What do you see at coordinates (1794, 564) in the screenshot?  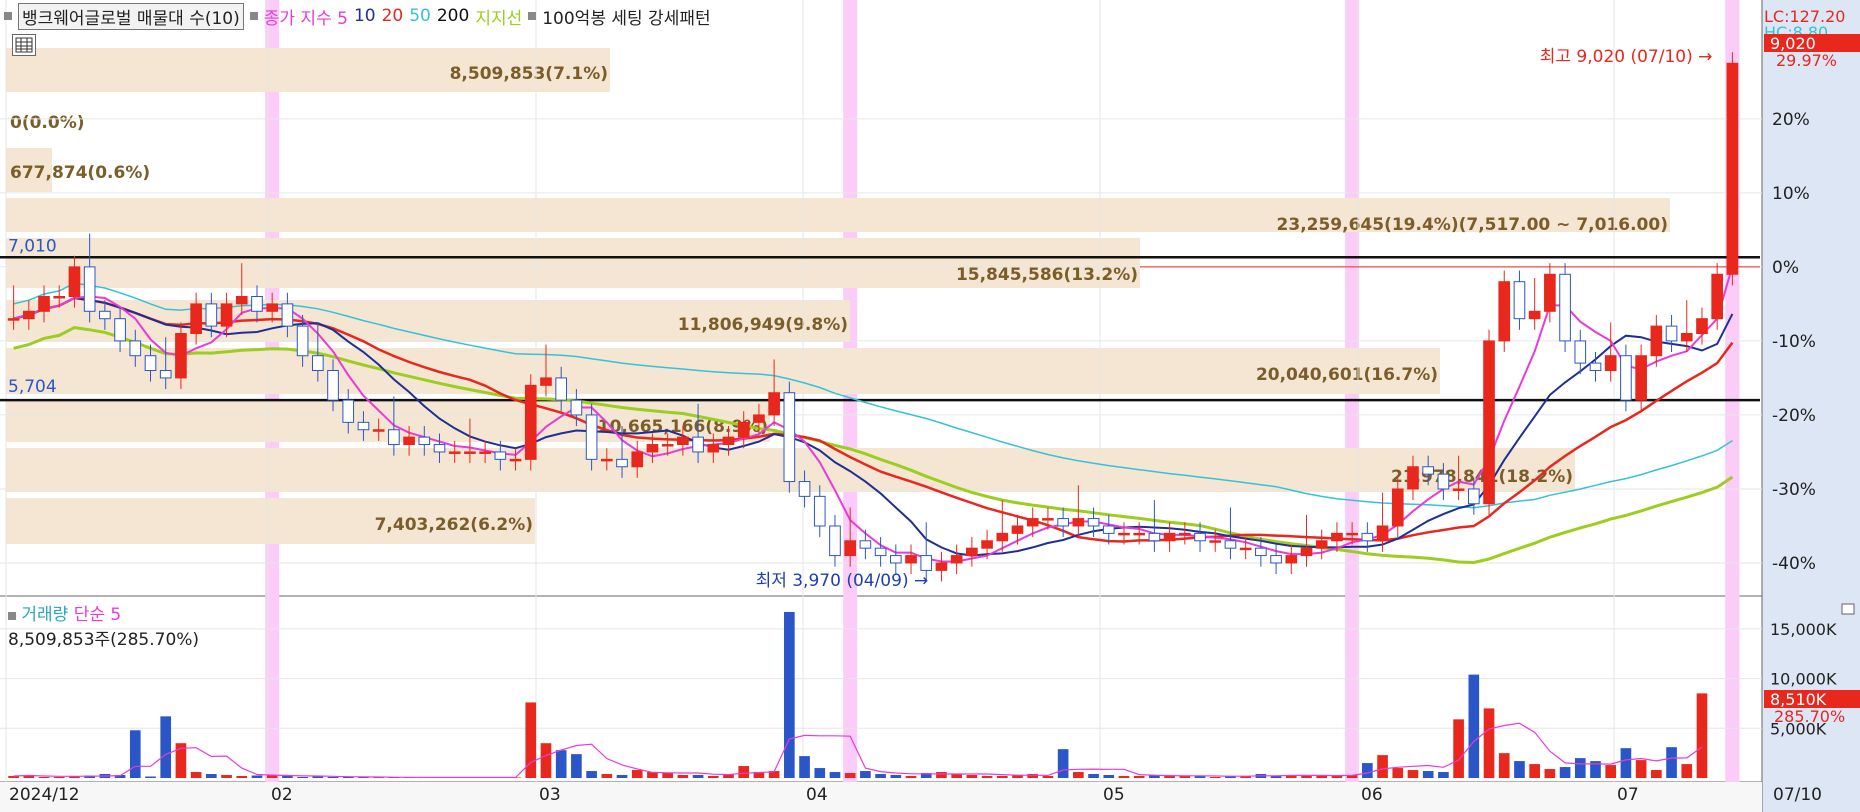 I see `y-tick-label: -40%` at bounding box center [1794, 564].